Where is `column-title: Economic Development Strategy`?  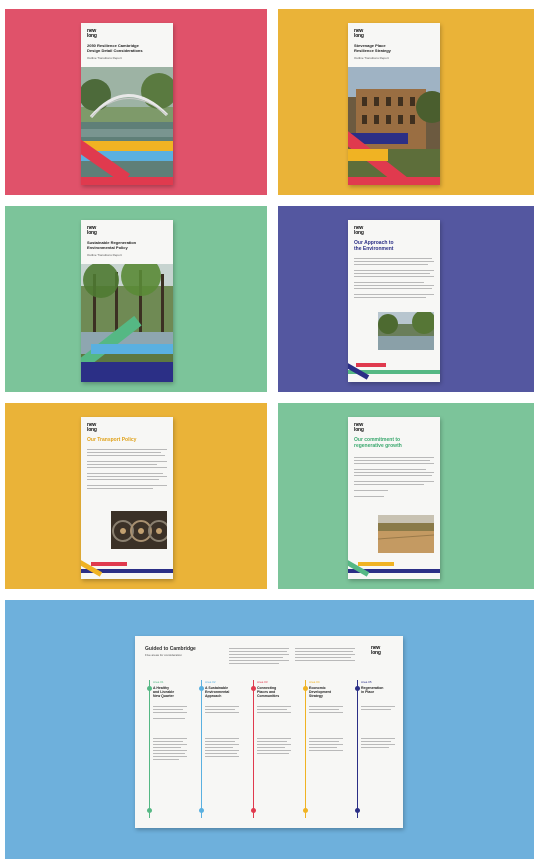
column-title: Economic Development Strategy is located at coordinates (320, 692).